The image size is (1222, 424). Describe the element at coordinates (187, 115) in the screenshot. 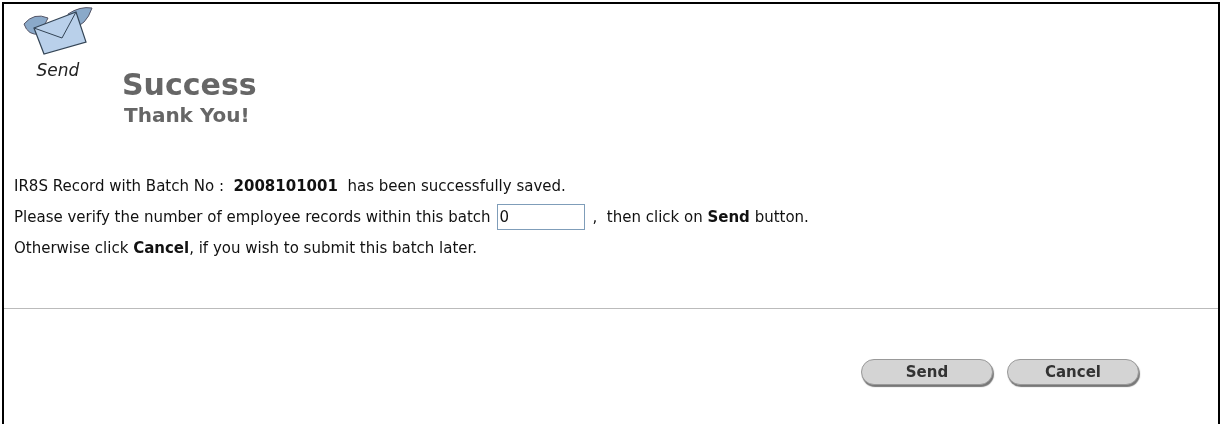

I see `page-subtitle: Thank You!` at that location.